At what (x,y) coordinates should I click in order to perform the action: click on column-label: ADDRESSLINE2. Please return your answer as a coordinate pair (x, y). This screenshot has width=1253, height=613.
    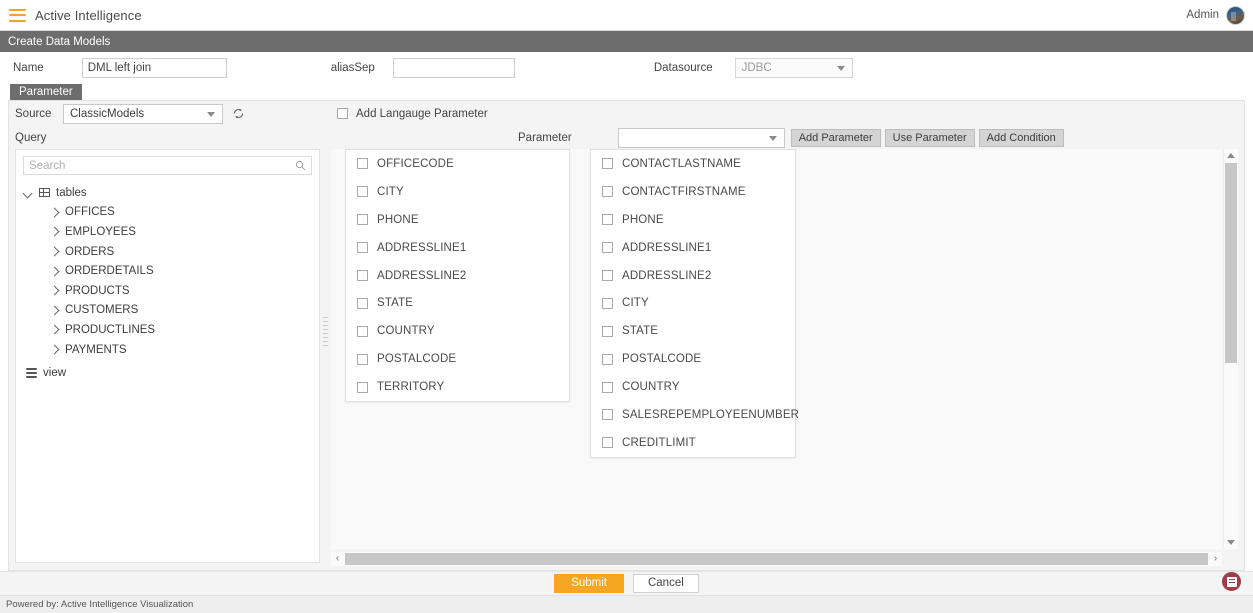
    Looking at the image, I should click on (667, 275).